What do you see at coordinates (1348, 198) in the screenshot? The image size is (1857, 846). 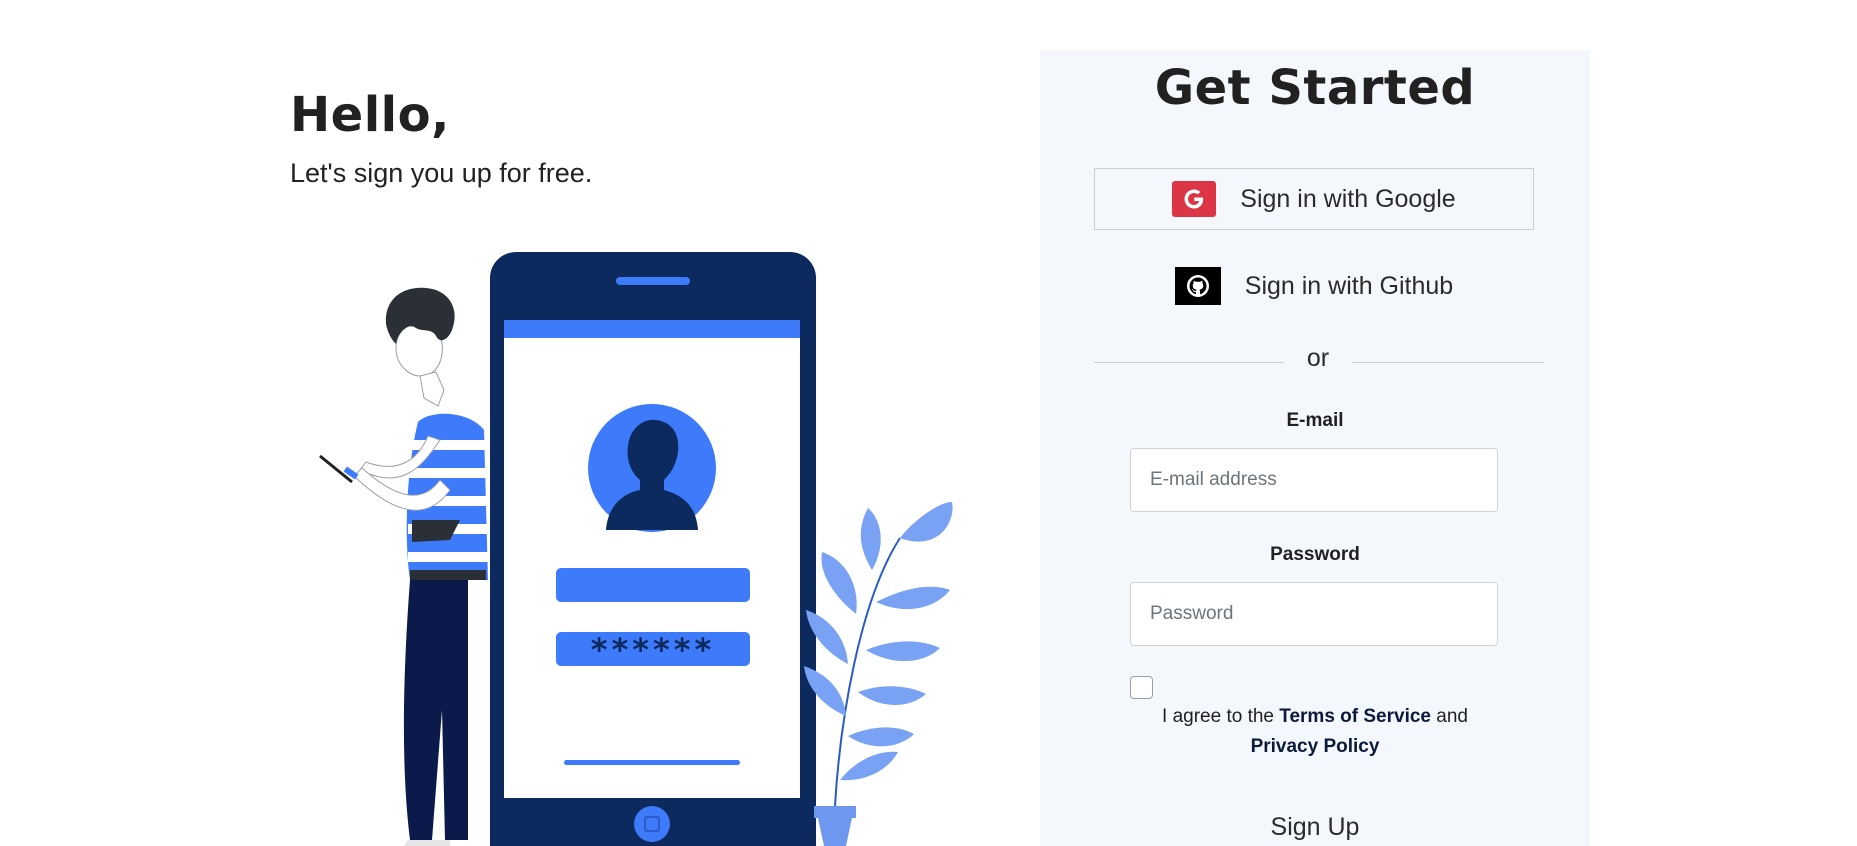 I see `google-signin-label: Sign in with Google` at bounding box center [1348, 198].